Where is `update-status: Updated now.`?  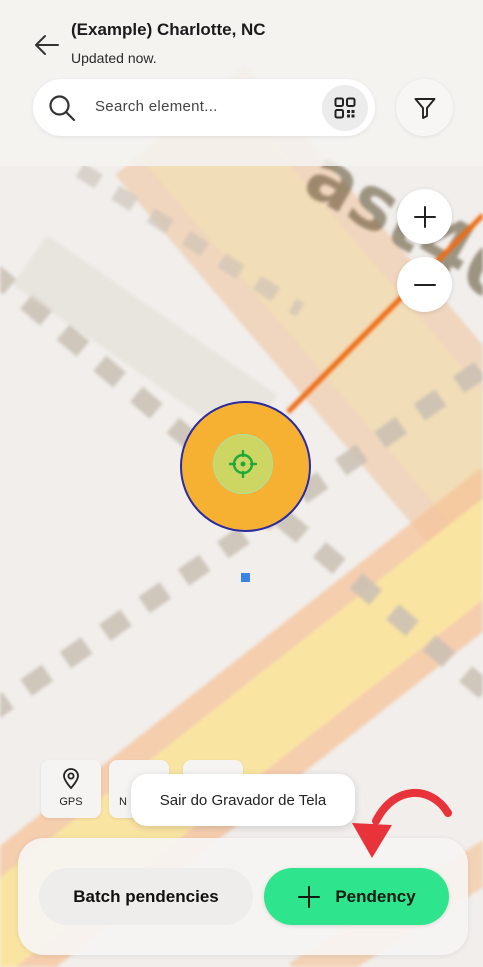 update-status: Updated now. is located at coordinates (114, 58).